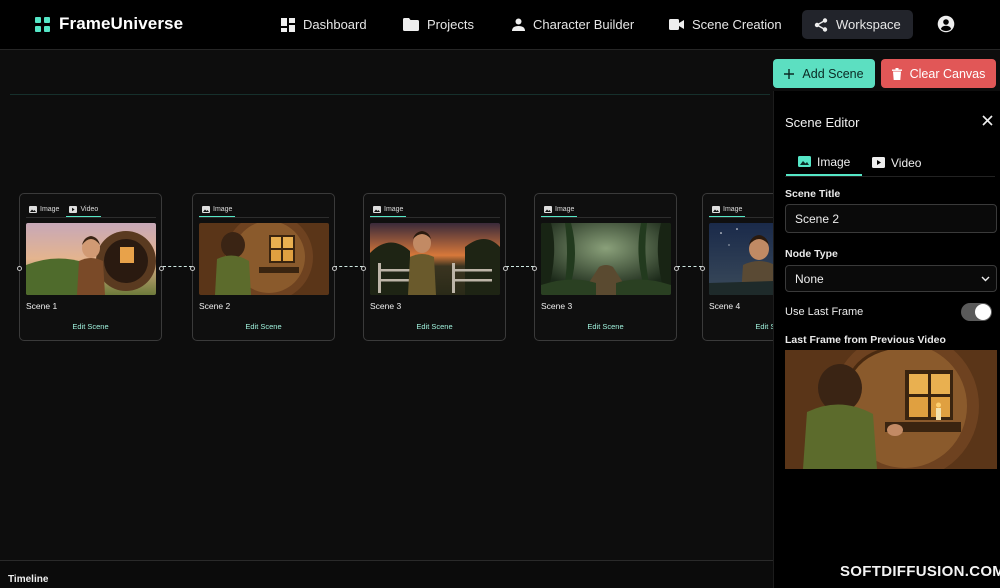 This screenshot has height=588, width=1000. I want to click on use-last-frame-toggle, so click(976, 312).